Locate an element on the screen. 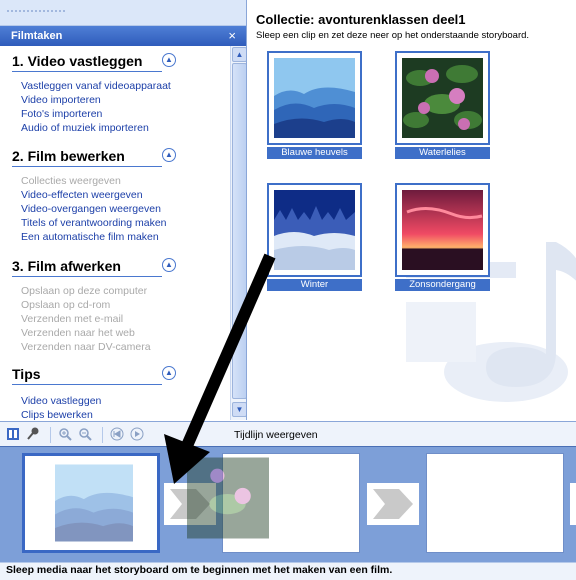  section-title: 1. Video vastleggen is located at coordinates (77, 61).